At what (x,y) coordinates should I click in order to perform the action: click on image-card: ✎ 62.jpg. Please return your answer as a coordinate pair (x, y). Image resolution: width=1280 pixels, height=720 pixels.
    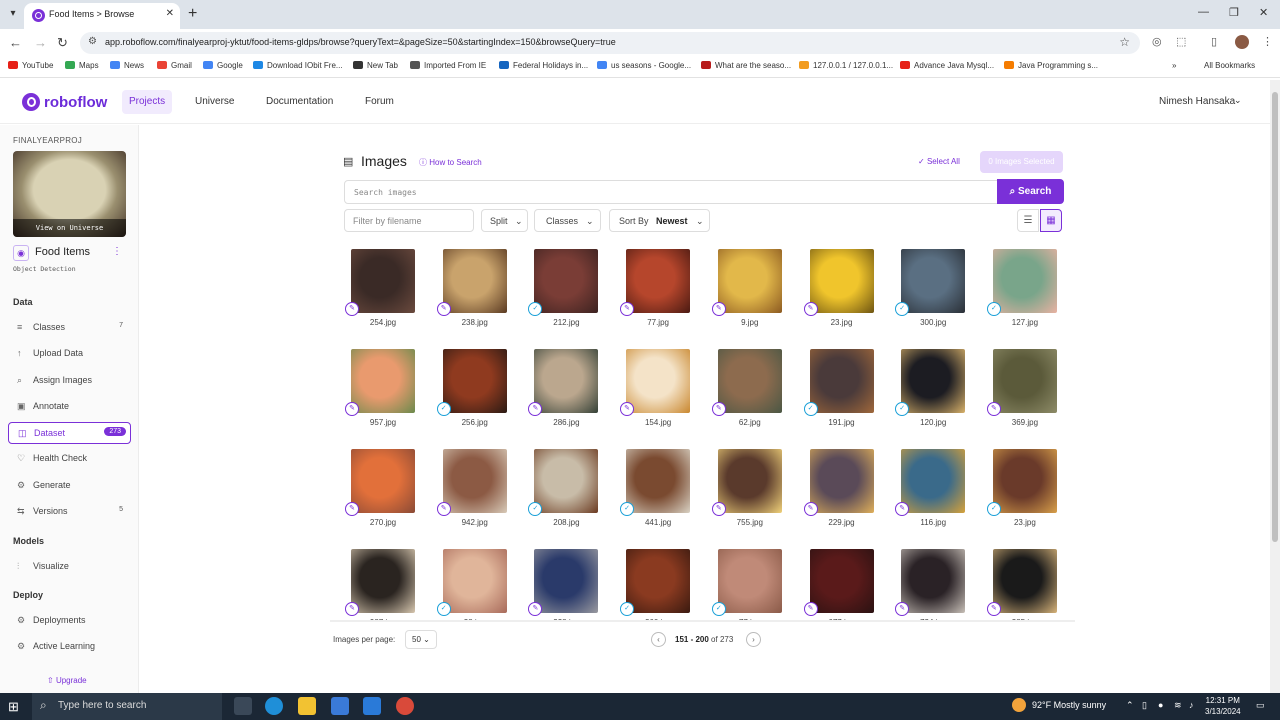
    Looking at the image, I should click on (746, 388).